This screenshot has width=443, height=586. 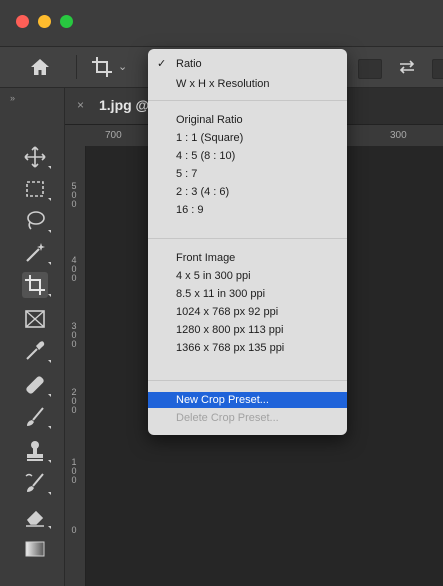 I want to click on eraser-icon, so click(x=36, y=517).